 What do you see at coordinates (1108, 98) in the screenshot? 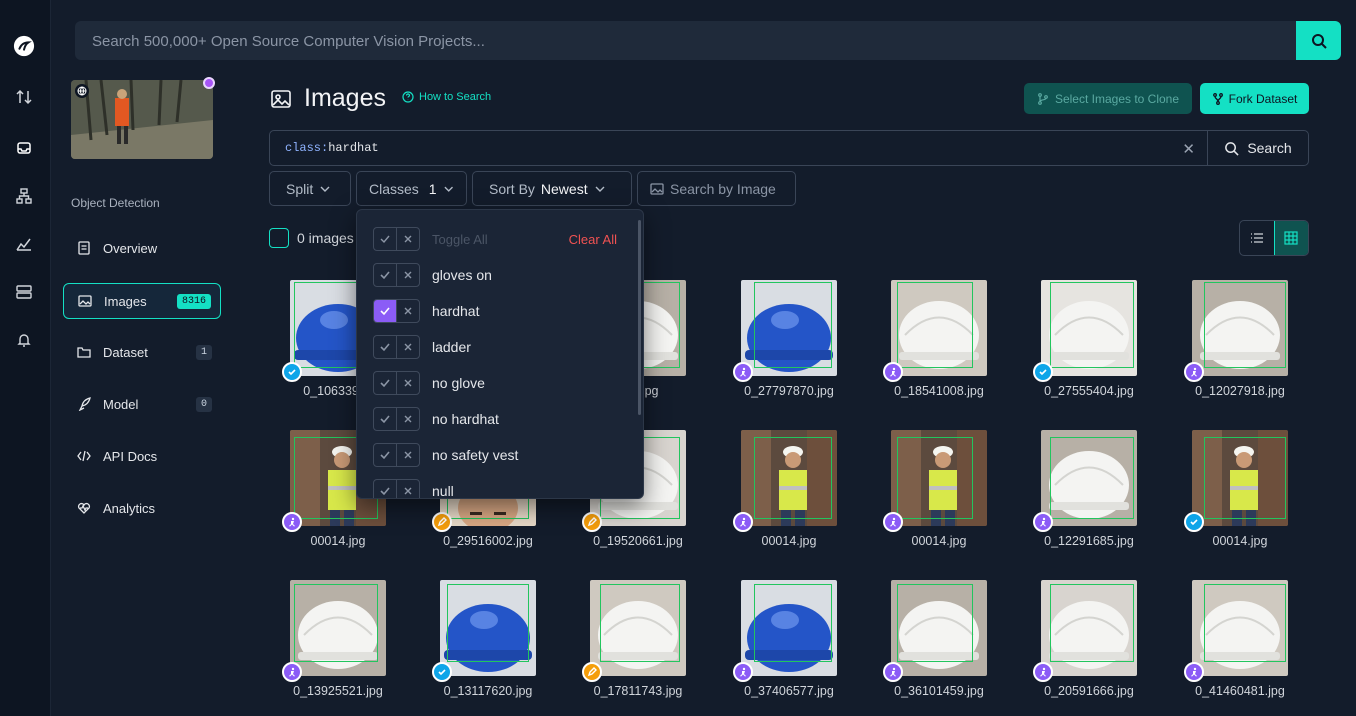
I see `select-images-to-clone-button: Select Images to Clone` at bounding box center [1108, 98].